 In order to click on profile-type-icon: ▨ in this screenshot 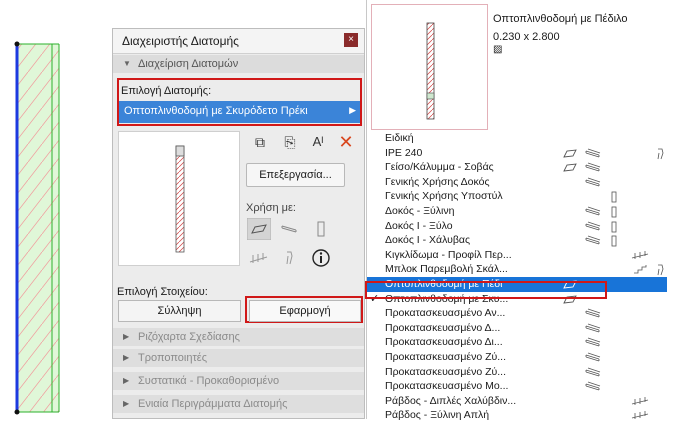, I will do `click(498, 49)`.